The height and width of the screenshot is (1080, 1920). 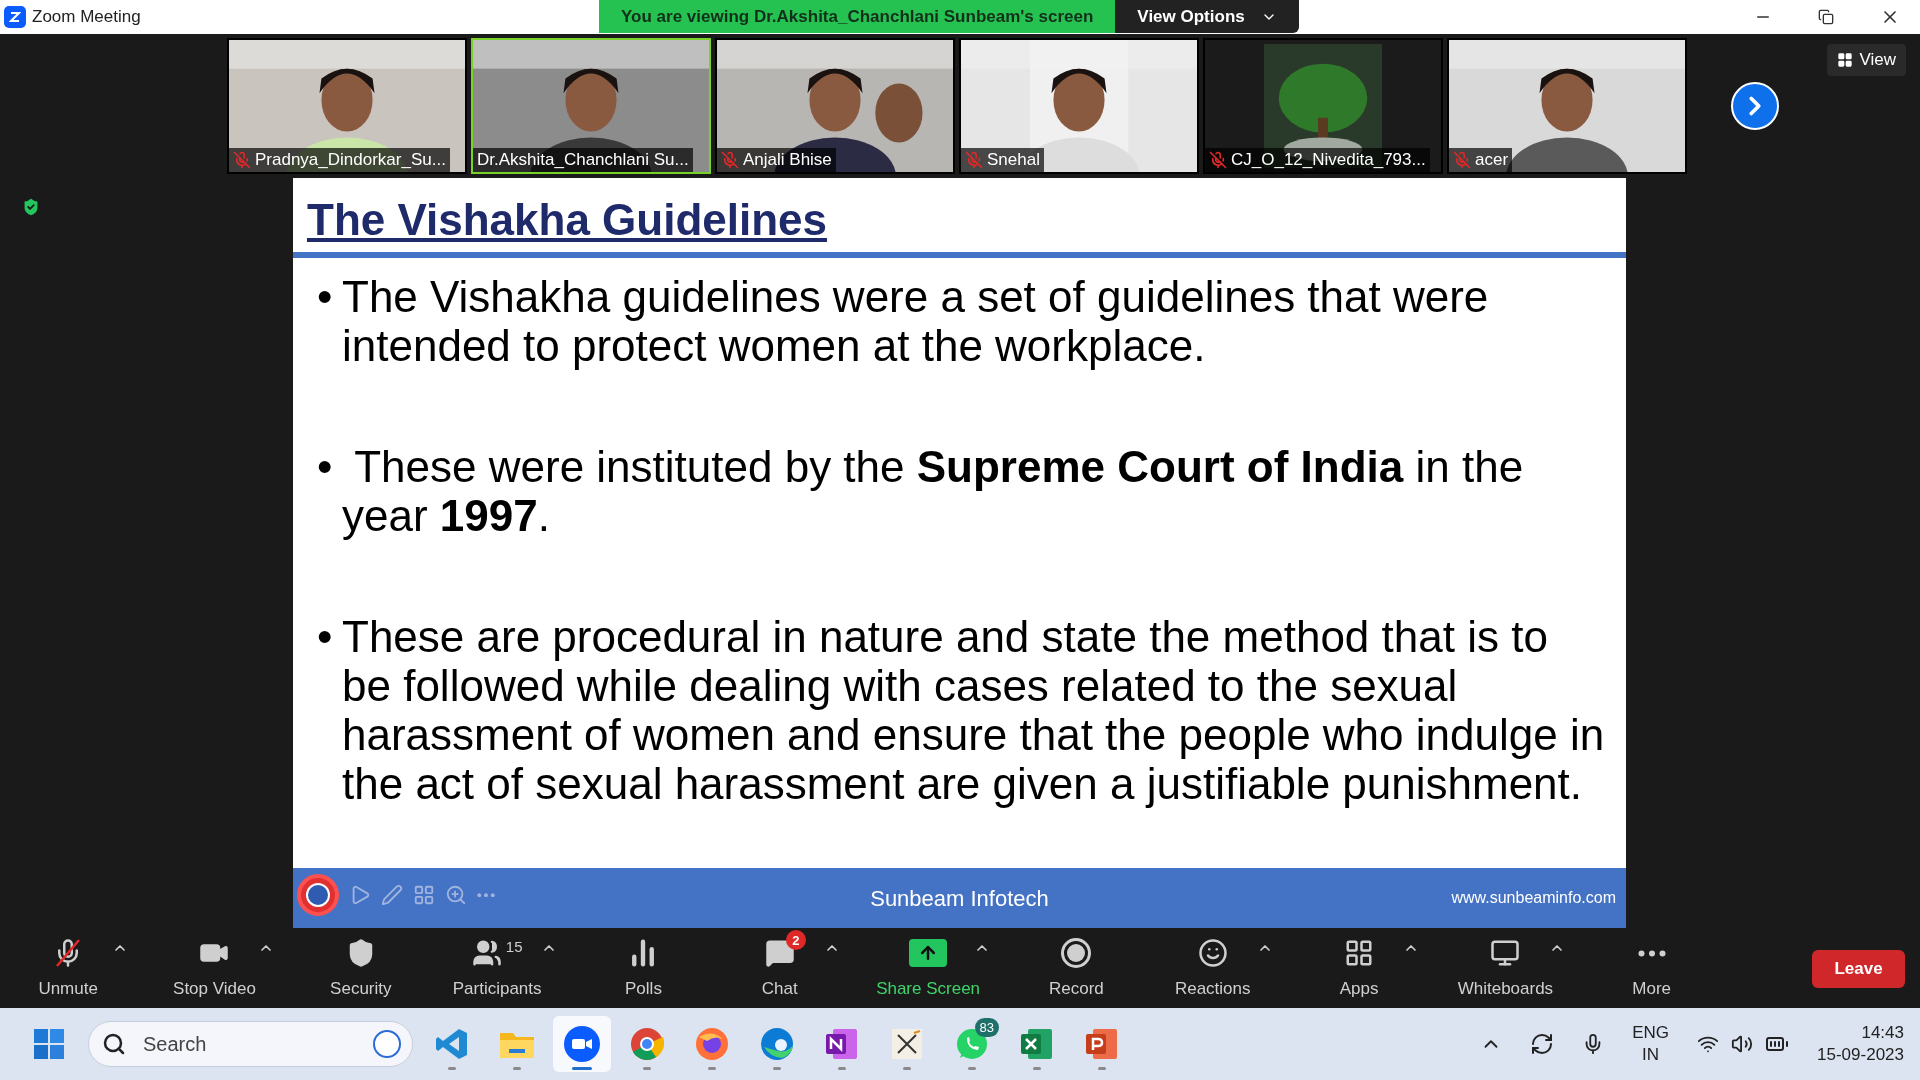 I want to click on participant-name: acer, so click(x=1492, y=160).